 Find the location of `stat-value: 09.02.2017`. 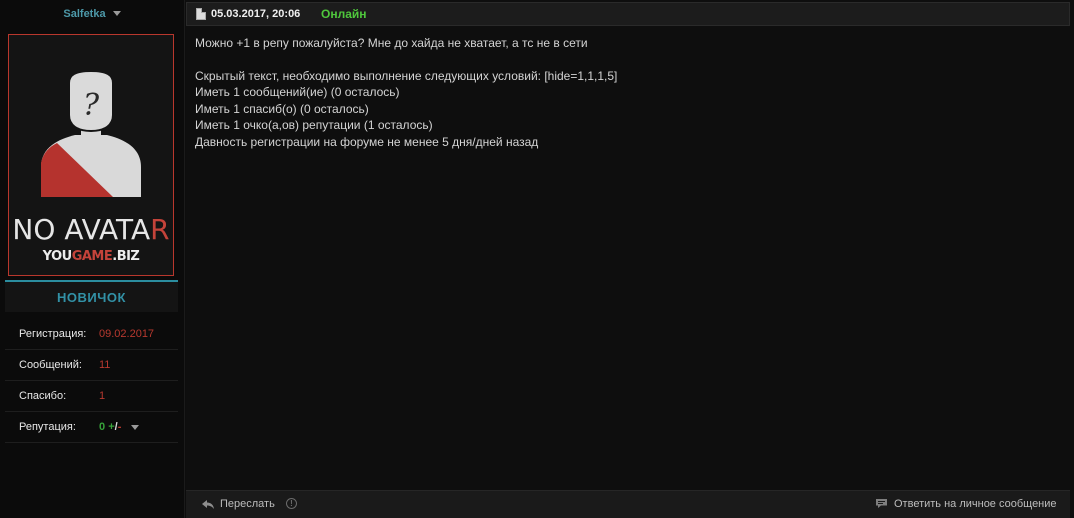

stat-value: 09.02.2017 is located at coordinates (127, 334).